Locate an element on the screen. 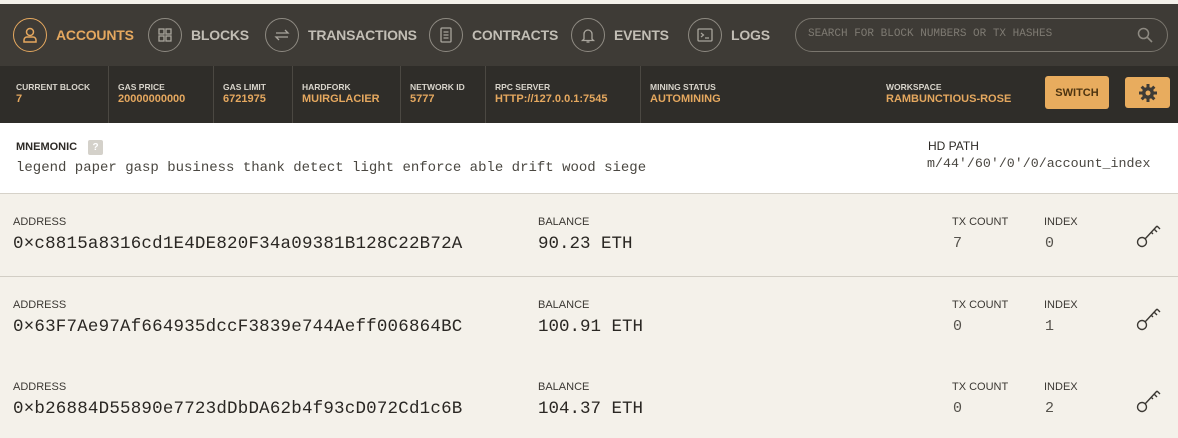 This screenshot has width=1178, height=438. stat-value: 5777 is located at coordinates (422, 99).